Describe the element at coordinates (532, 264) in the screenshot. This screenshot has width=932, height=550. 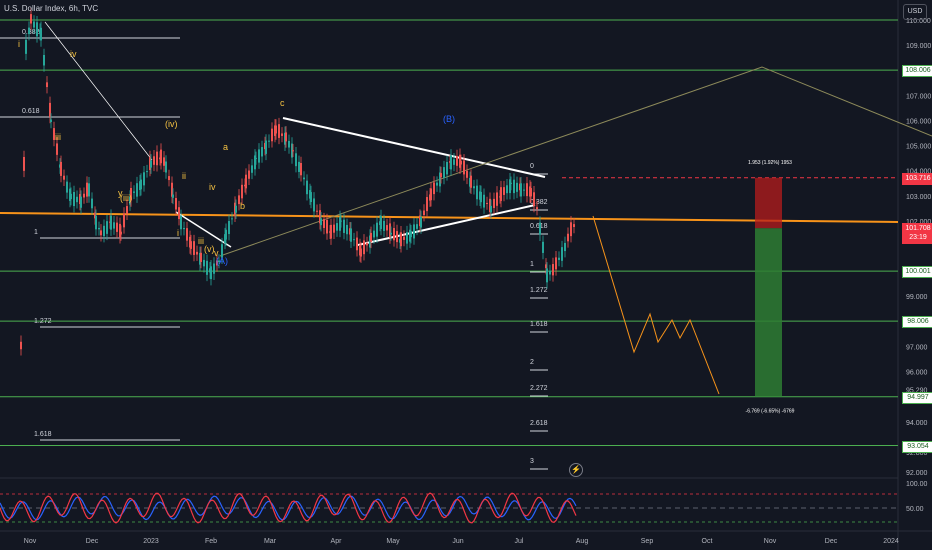
I see `fib-label-right: 1` at that location.